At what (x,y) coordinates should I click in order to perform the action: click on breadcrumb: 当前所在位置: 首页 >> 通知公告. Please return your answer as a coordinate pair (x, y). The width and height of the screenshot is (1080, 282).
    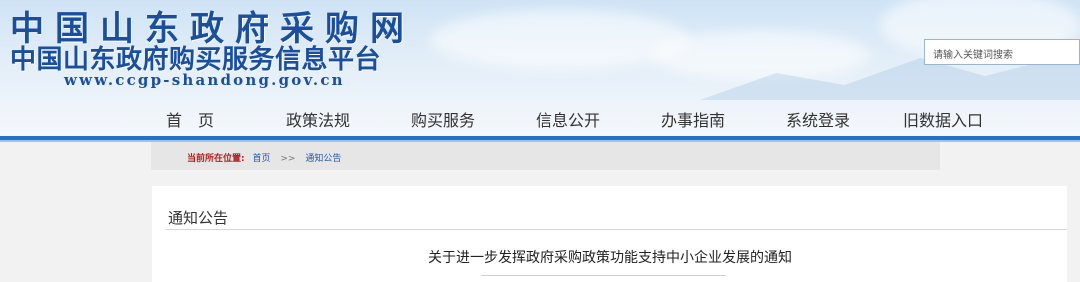
    Looking at the image, I should click on (545, 156).